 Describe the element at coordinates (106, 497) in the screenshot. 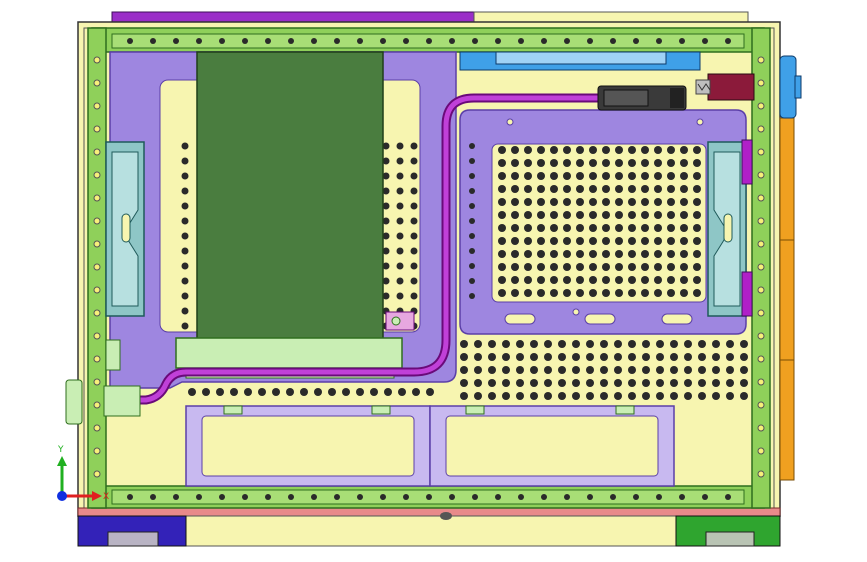

I see `triad-x-label: X` at that location.